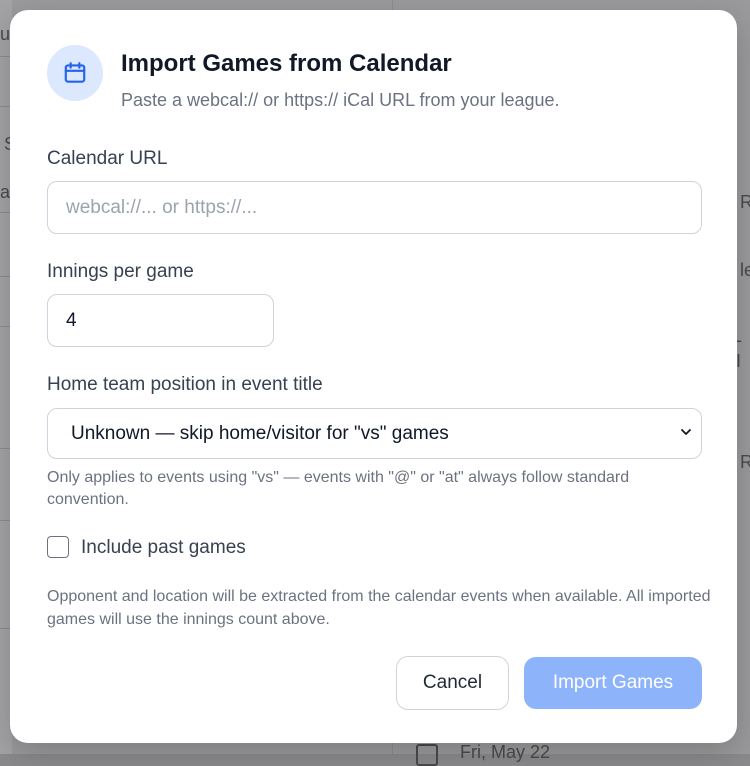 The height and width of the screenshot is (766, 750). I want to click on background-text: u, so click(5, 34).